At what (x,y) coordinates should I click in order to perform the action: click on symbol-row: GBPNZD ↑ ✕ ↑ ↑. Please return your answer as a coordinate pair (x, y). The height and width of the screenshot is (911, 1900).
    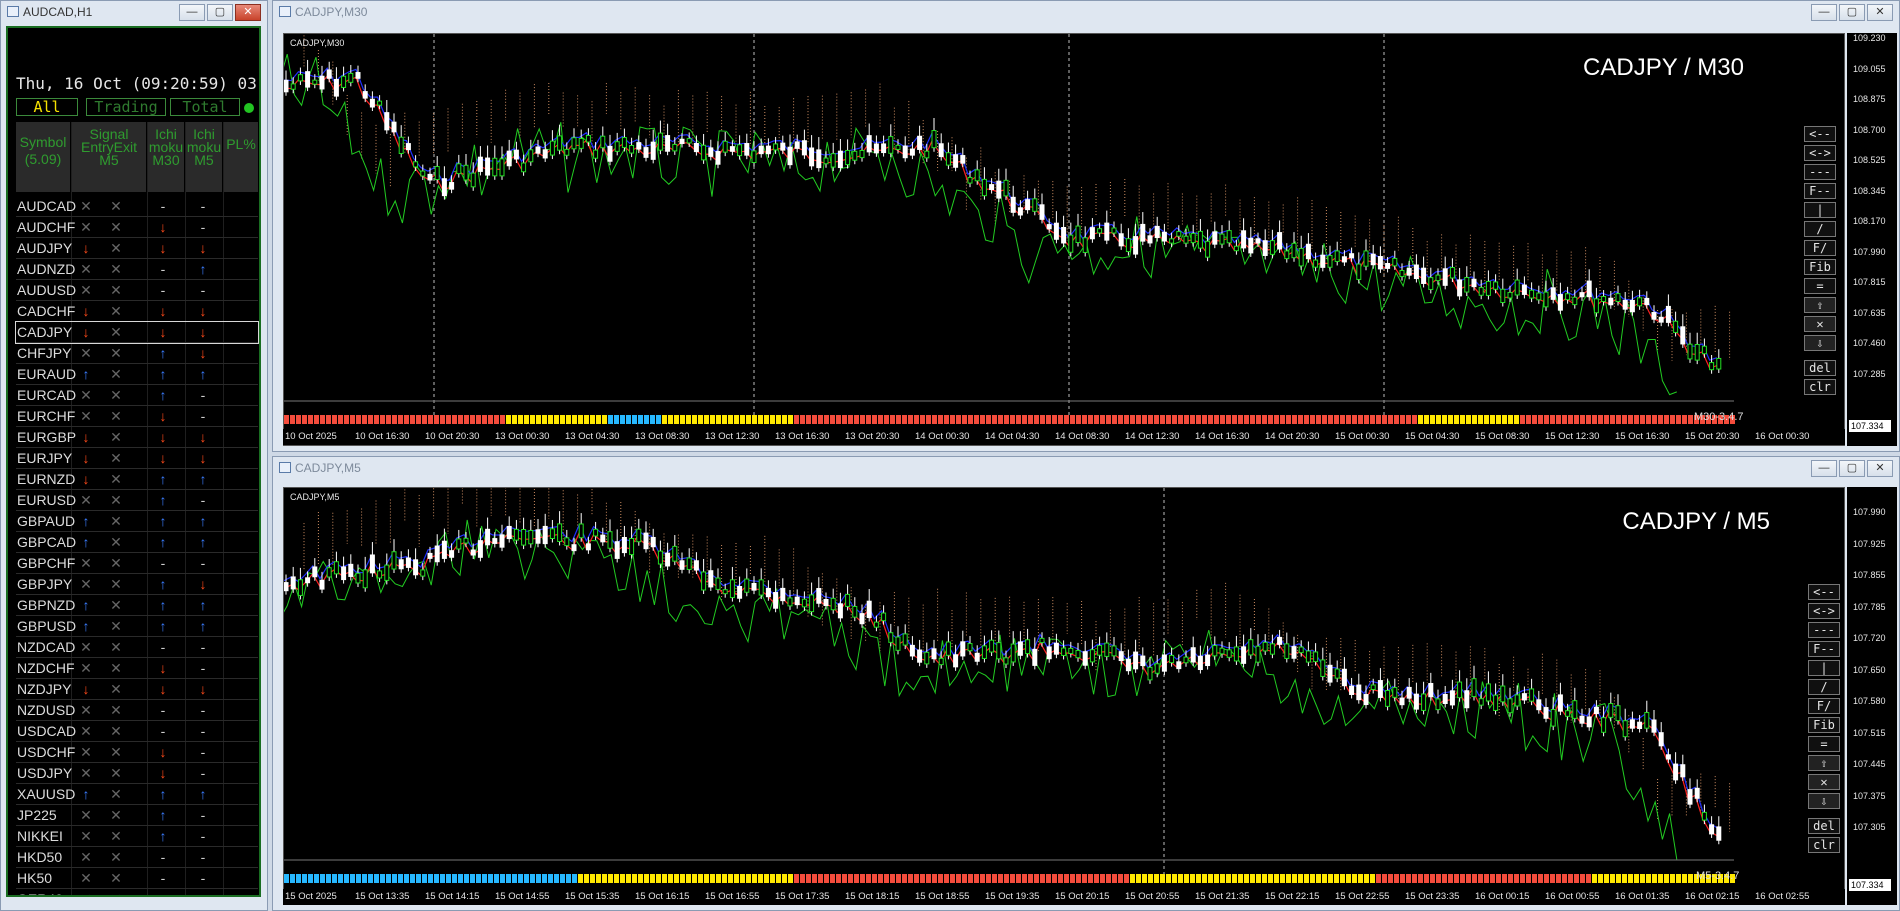
    Looking at the image, I should click on (137, 605).